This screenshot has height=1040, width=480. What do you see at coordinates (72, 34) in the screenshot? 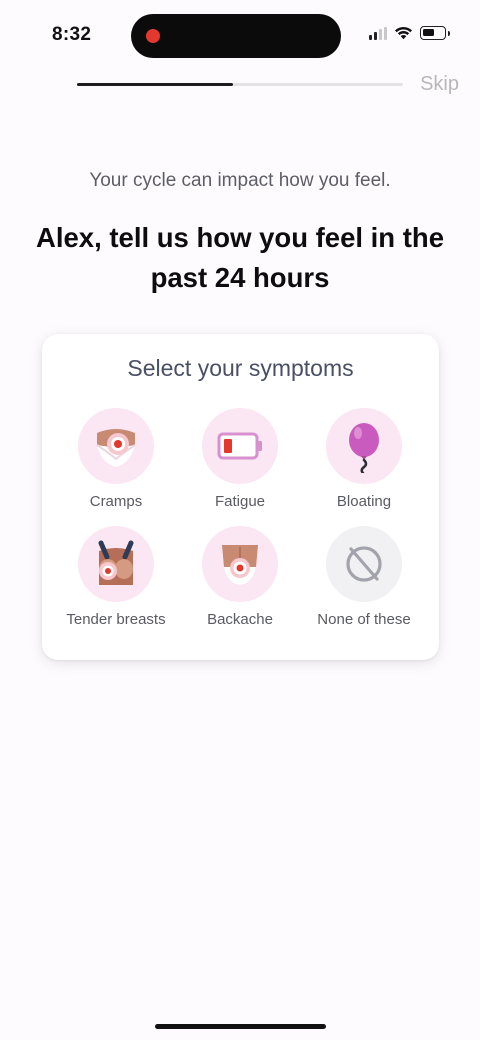
I see `status-time: 8:32` at bounding box center [72, 34].